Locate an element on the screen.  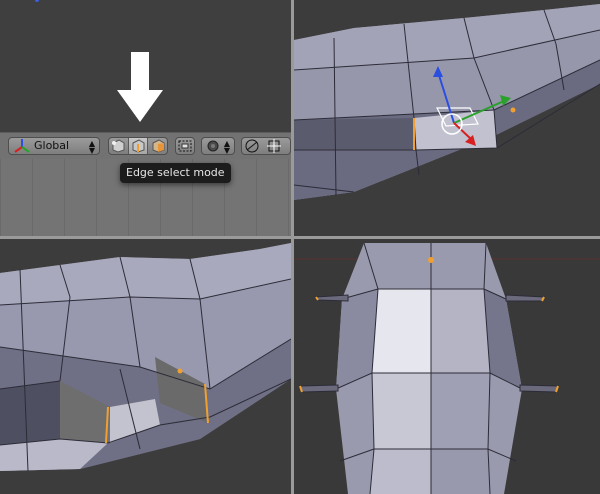
edge-select-icon is located at coordinates (138, 146).